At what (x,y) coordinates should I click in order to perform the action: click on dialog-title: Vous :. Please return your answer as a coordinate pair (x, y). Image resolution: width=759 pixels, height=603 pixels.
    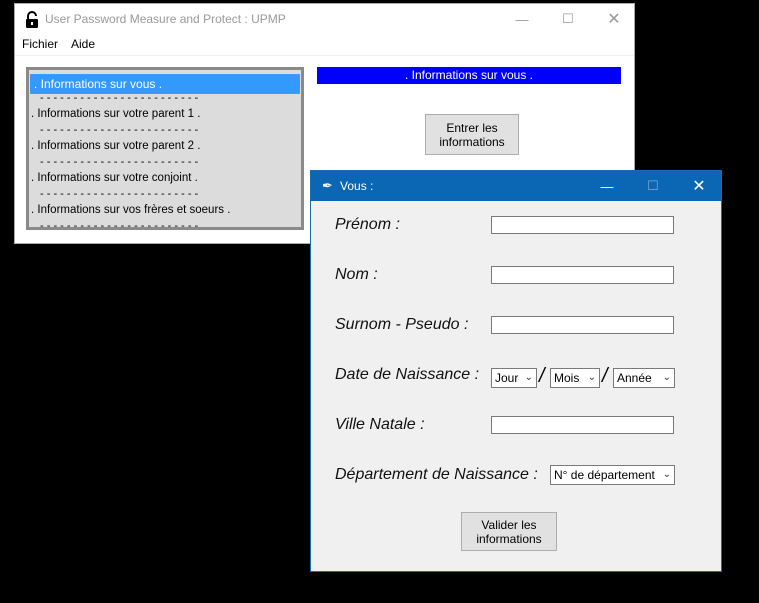
    Looking at the image, I should click on (357, 186).